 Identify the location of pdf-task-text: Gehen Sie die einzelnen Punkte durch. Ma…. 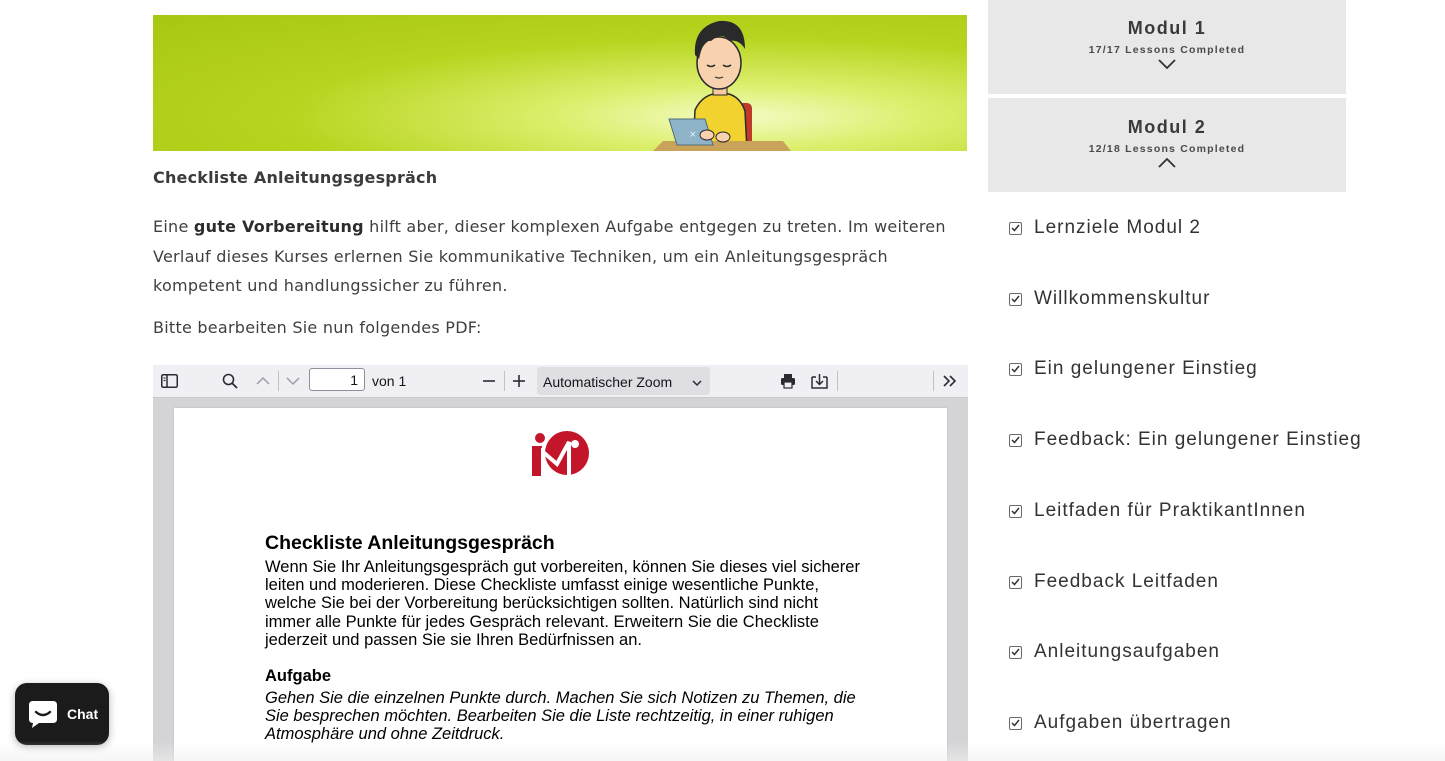
(560, 716).